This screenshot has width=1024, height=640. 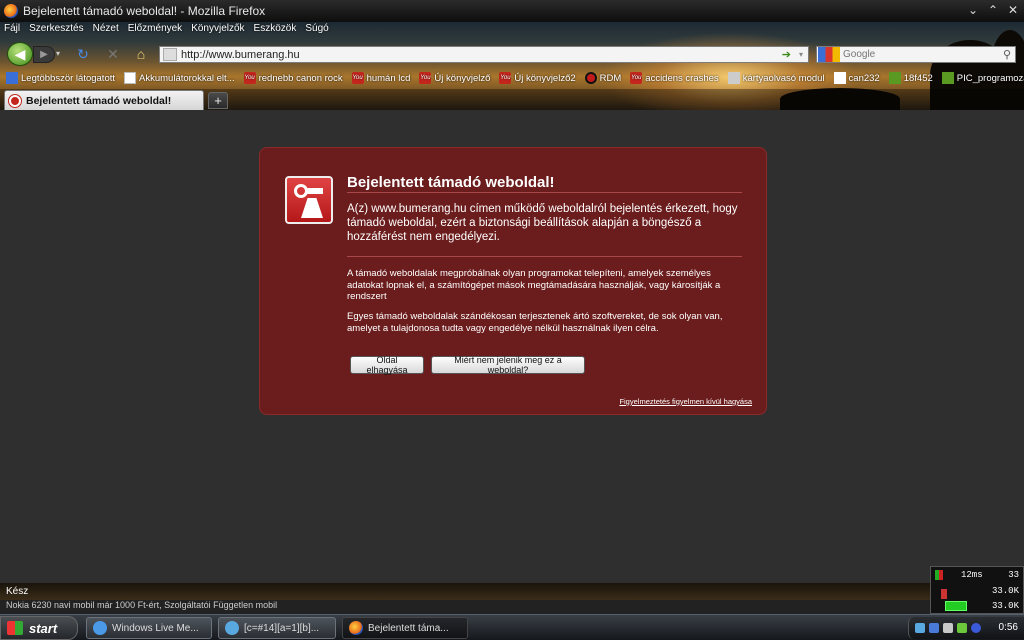 I want to click on tab-bar: Bejelentett támadó weboldal! +, so click(x=512, y=99).